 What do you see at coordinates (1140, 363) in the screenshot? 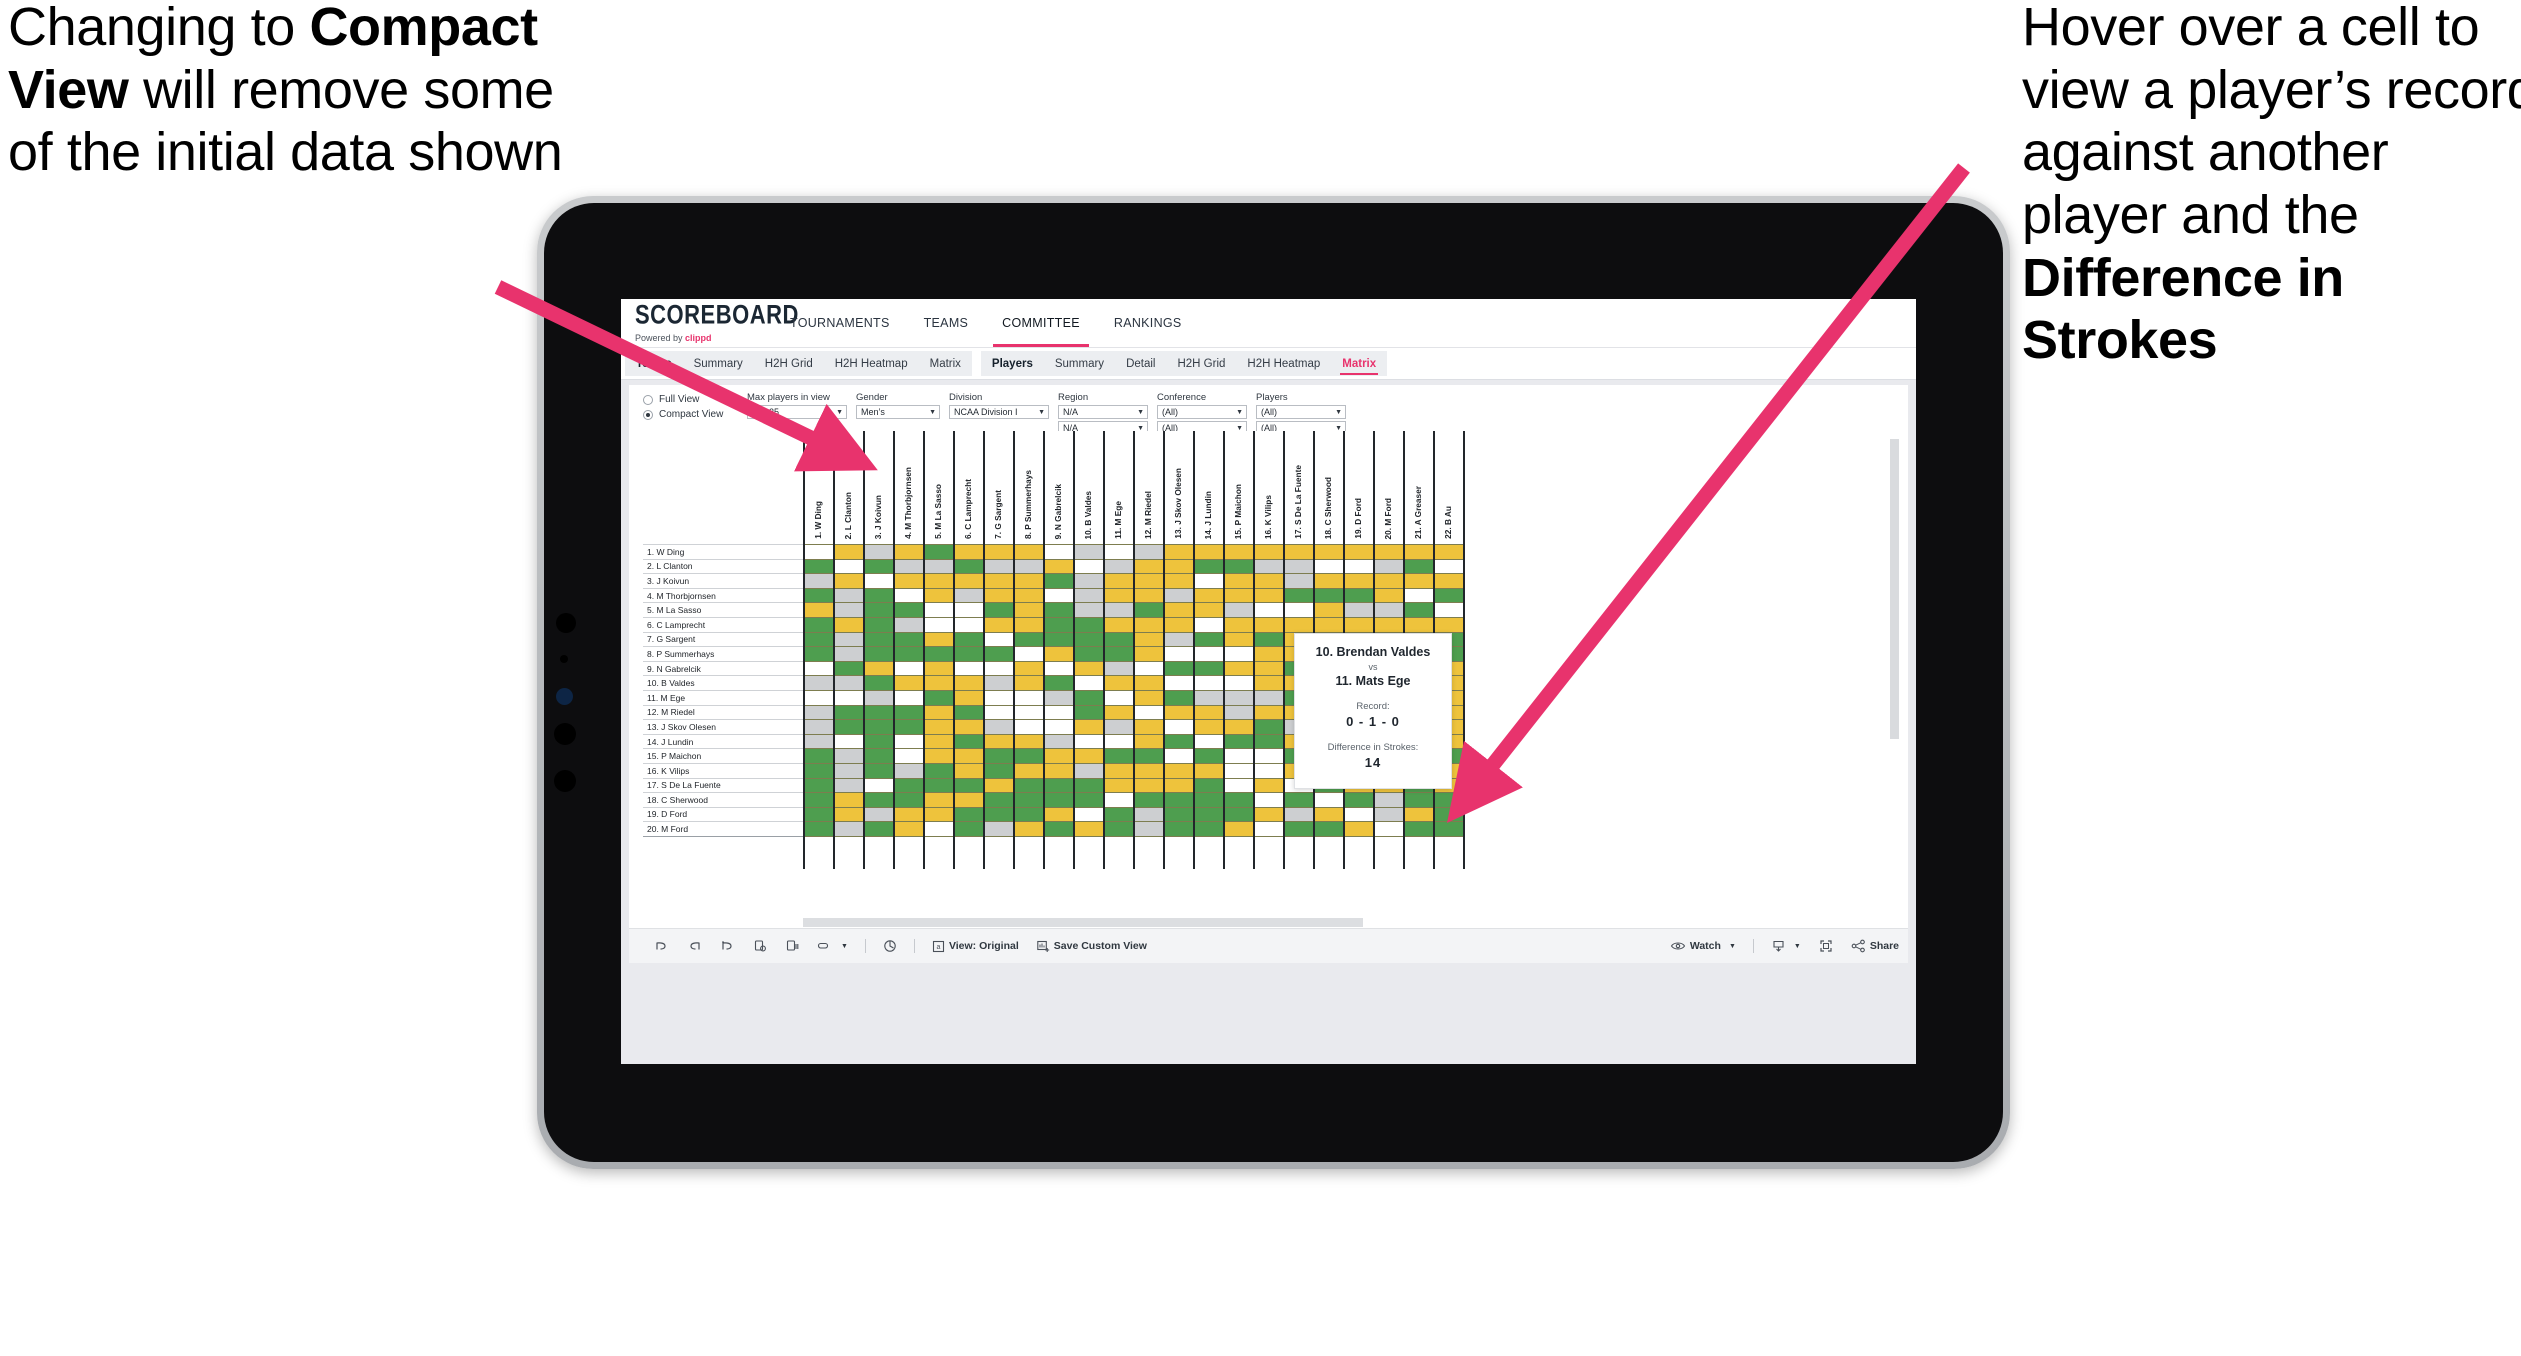
I see `tab-players-detail: Detail` at bounding box center [1140, 363].